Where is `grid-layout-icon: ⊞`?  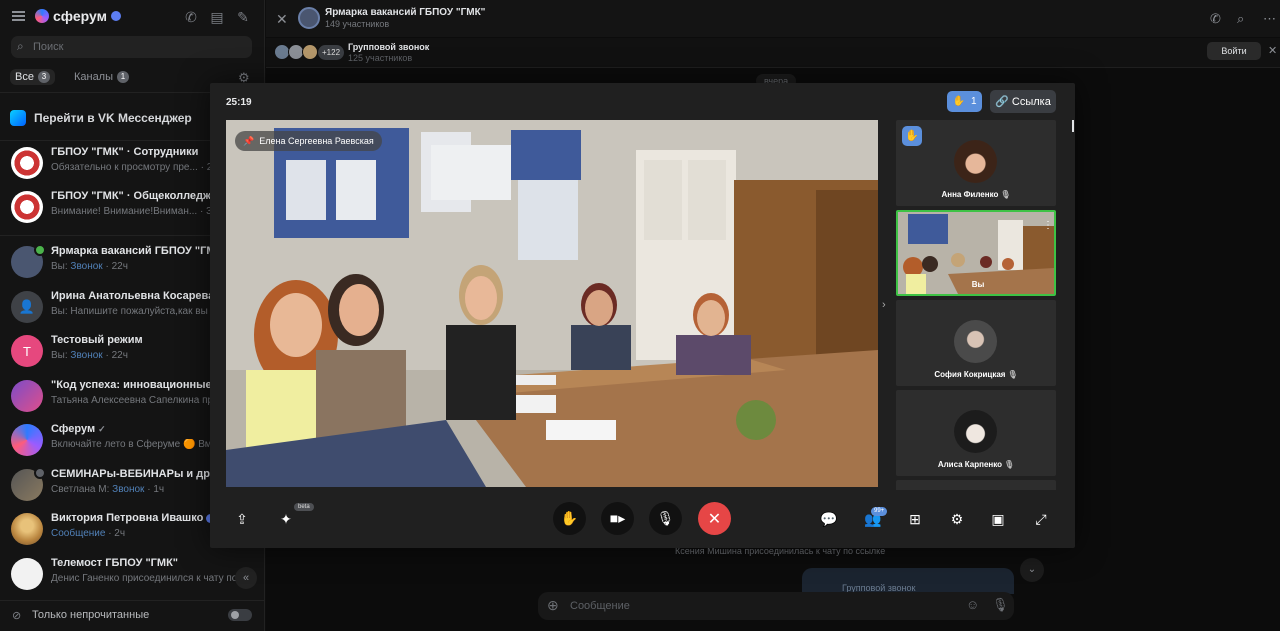 grid-layout-icon: ⊞ is located at coordinates (915, 519).